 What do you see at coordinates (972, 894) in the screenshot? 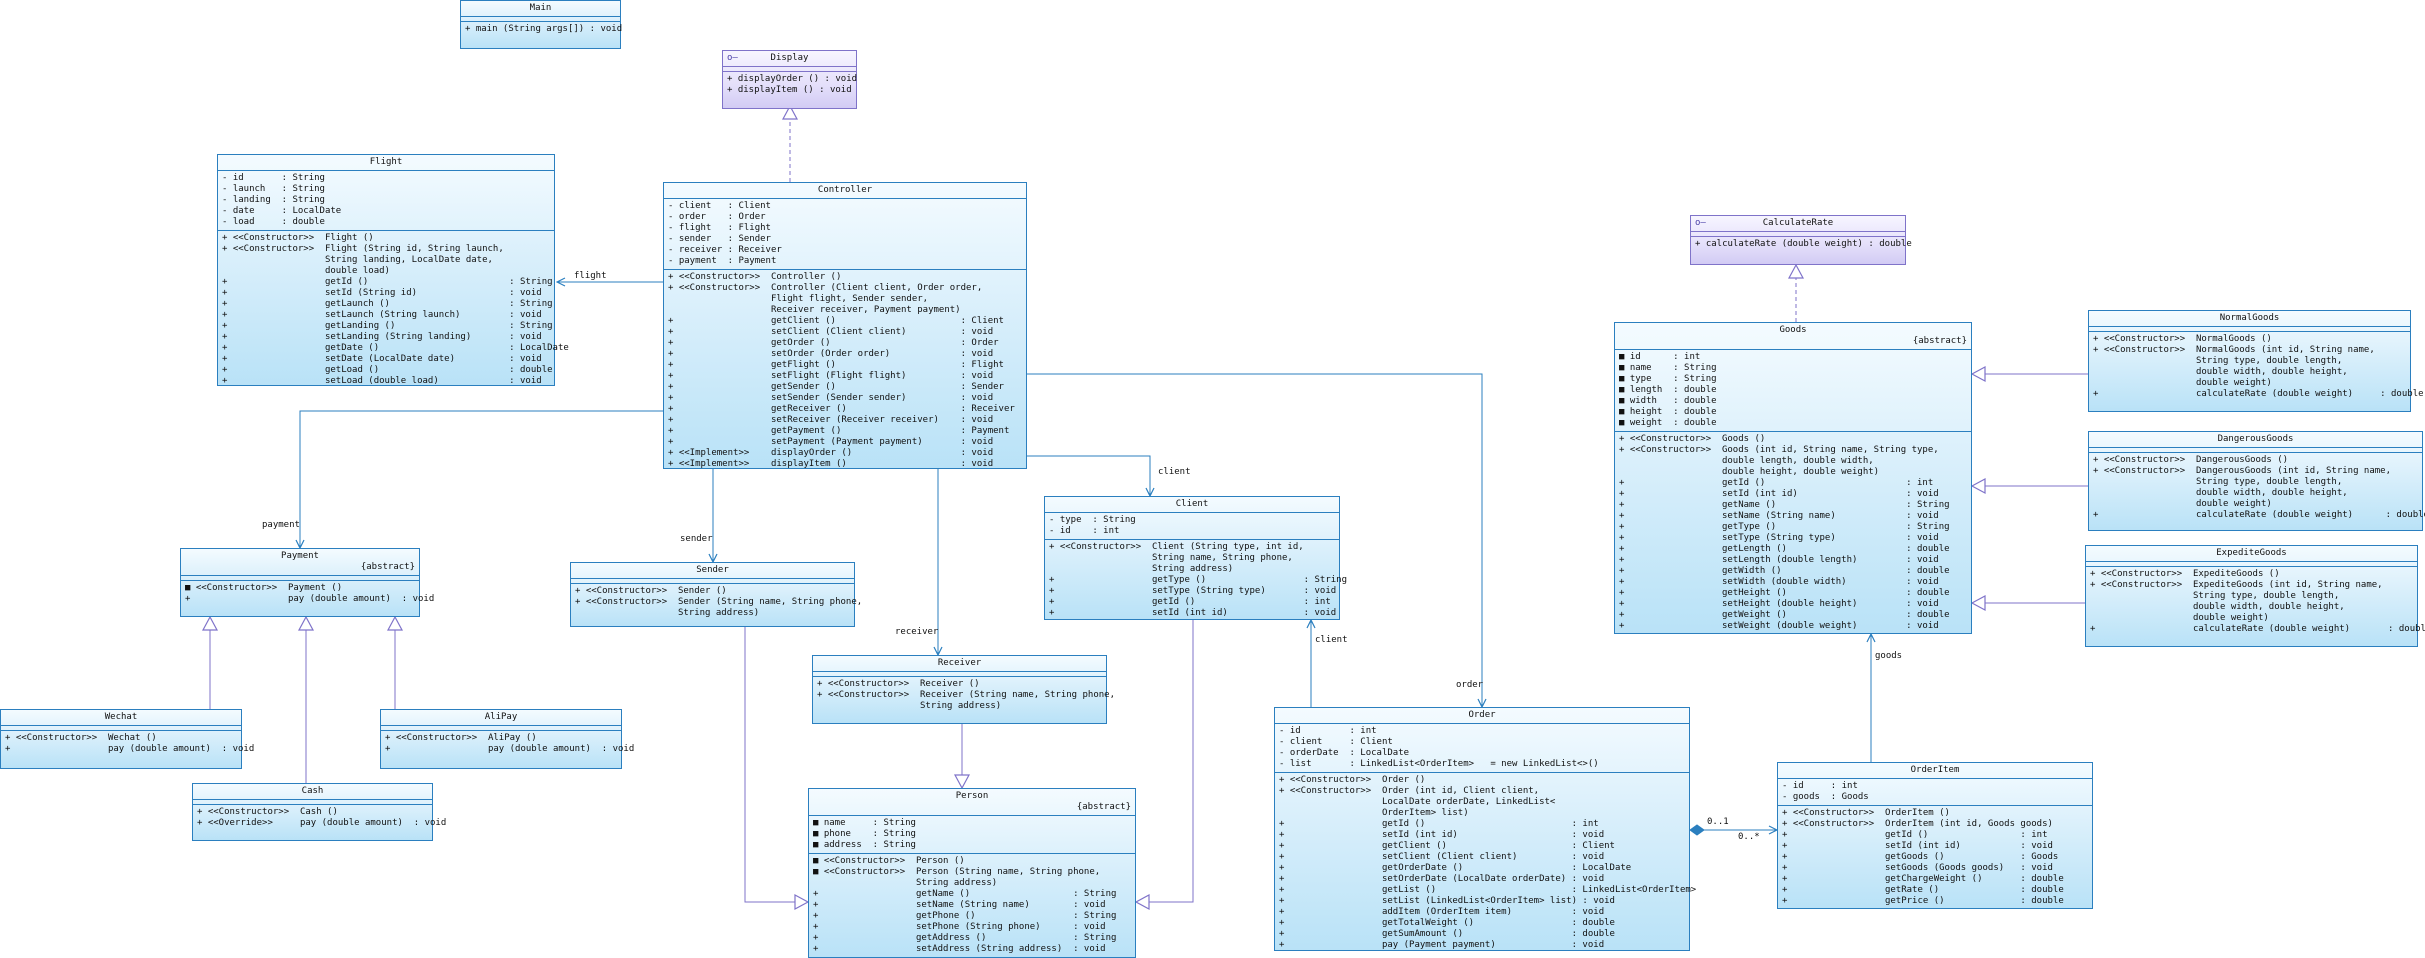
I see `method-row: + getName () : String` at bounding box center [972, 894].